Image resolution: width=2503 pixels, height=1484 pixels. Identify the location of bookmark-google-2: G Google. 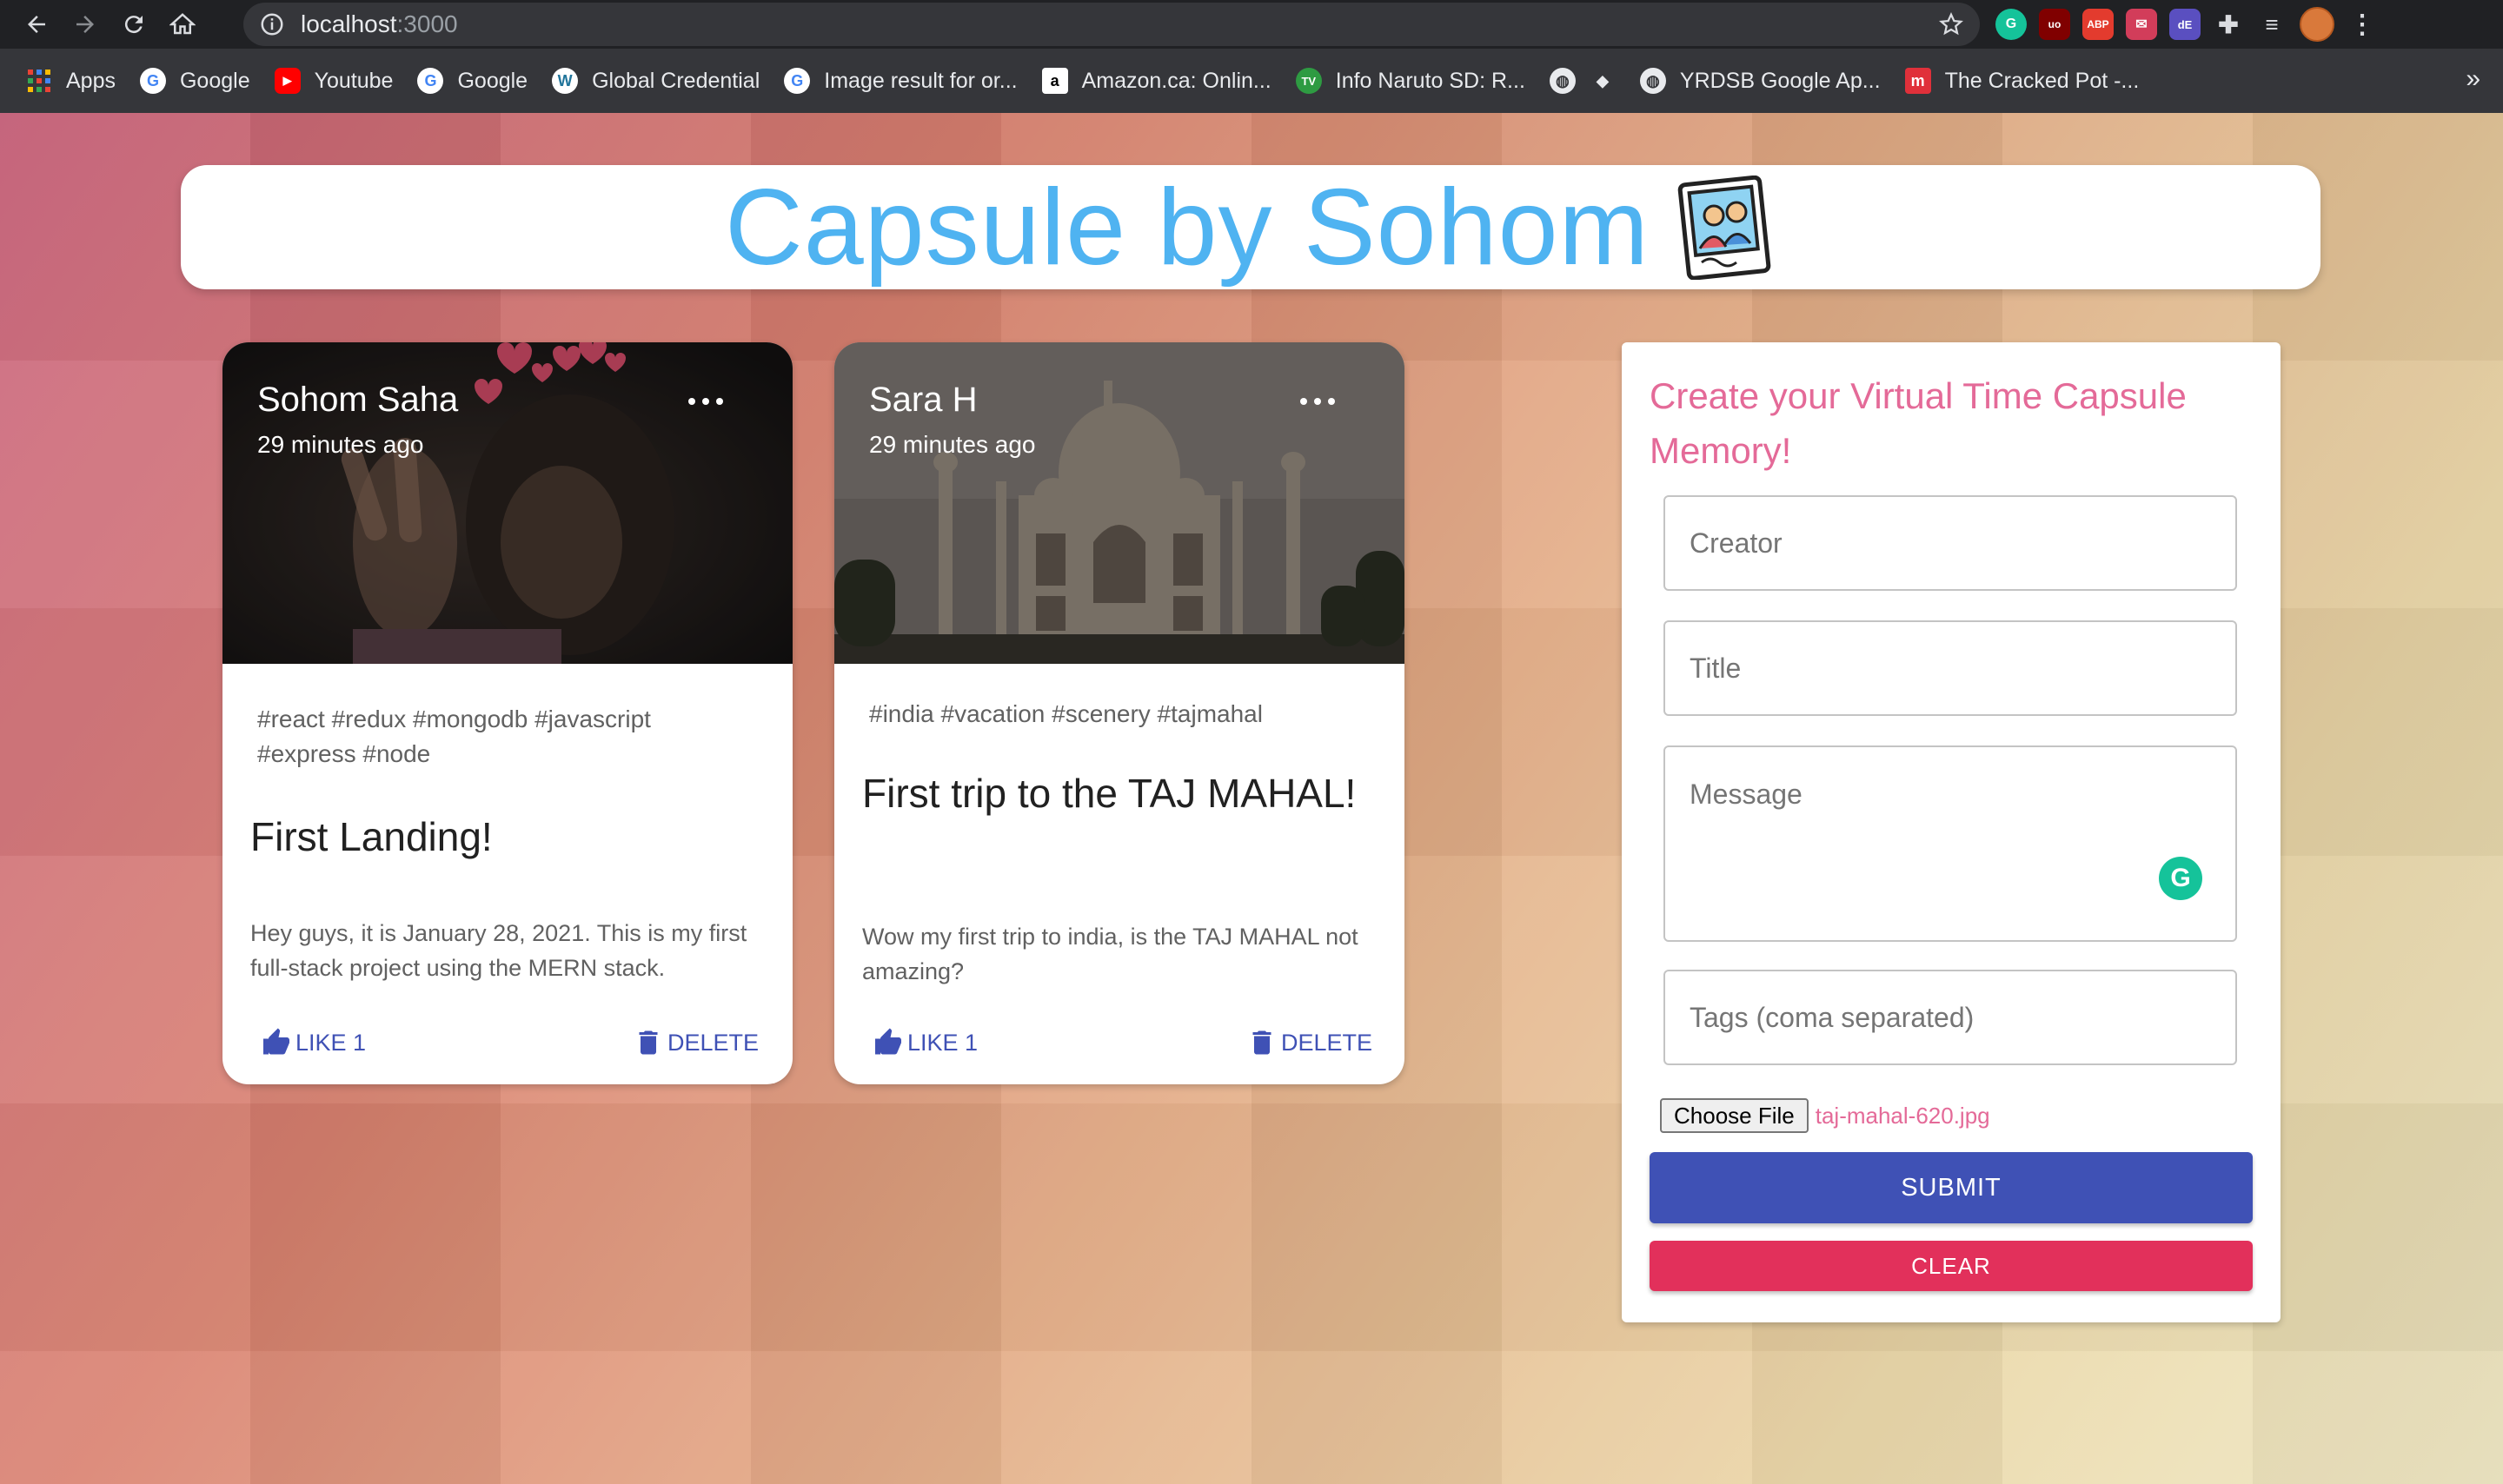
(472, 81).